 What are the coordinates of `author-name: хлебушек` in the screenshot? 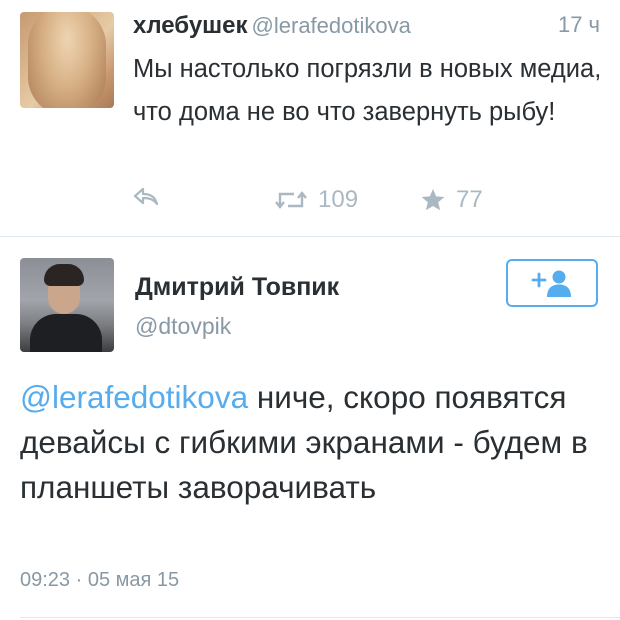 It's located at (190, 25).